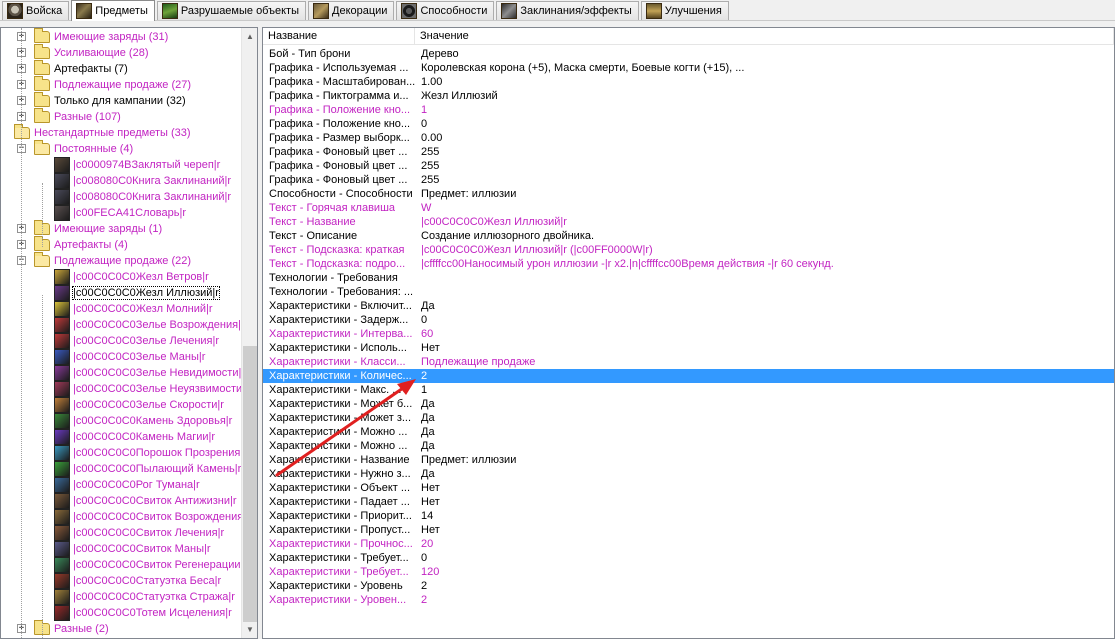 The width and height of the screenshot is (1115, 639). I want to click on table-row: Характеристики - Требует... 120, so click(688, 572).